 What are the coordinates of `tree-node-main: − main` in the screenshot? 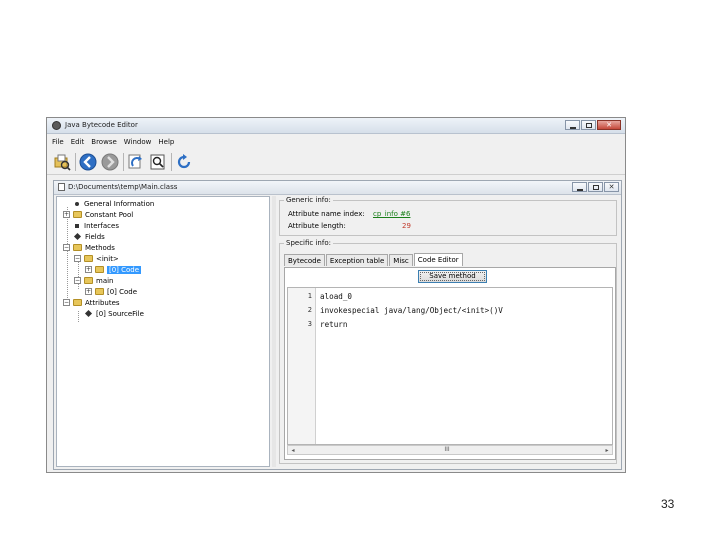 It's located at (94, 280).